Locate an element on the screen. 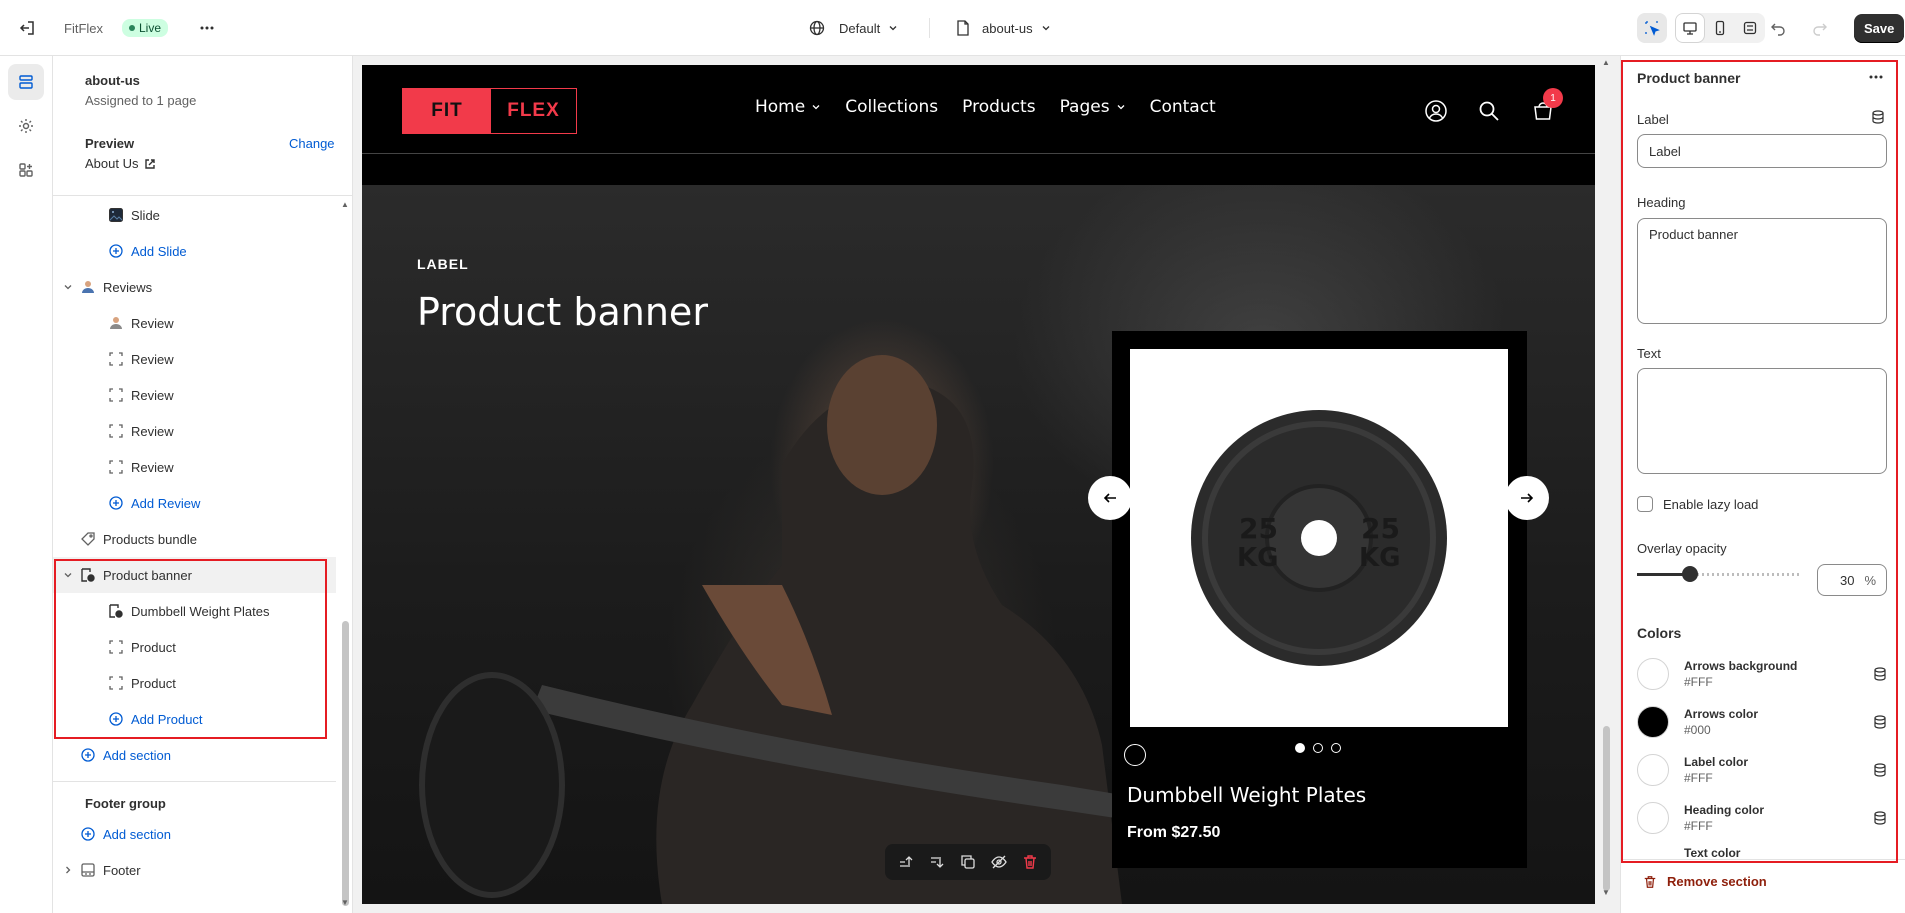  remove-section-button: Remove section is located at coordinates (1705, 881).